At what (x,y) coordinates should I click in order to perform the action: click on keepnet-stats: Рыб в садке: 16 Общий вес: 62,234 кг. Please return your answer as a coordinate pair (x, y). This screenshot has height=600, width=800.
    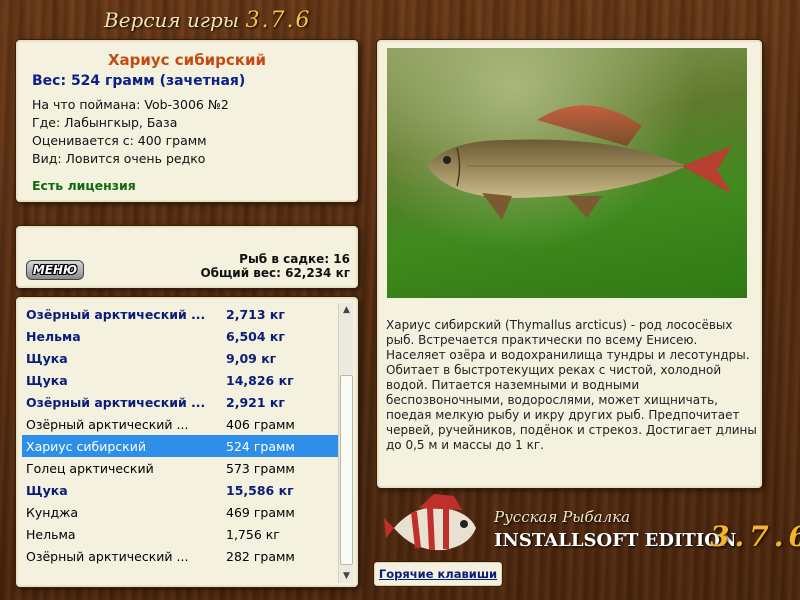
    Looking at the image, I should click on (275, 266).